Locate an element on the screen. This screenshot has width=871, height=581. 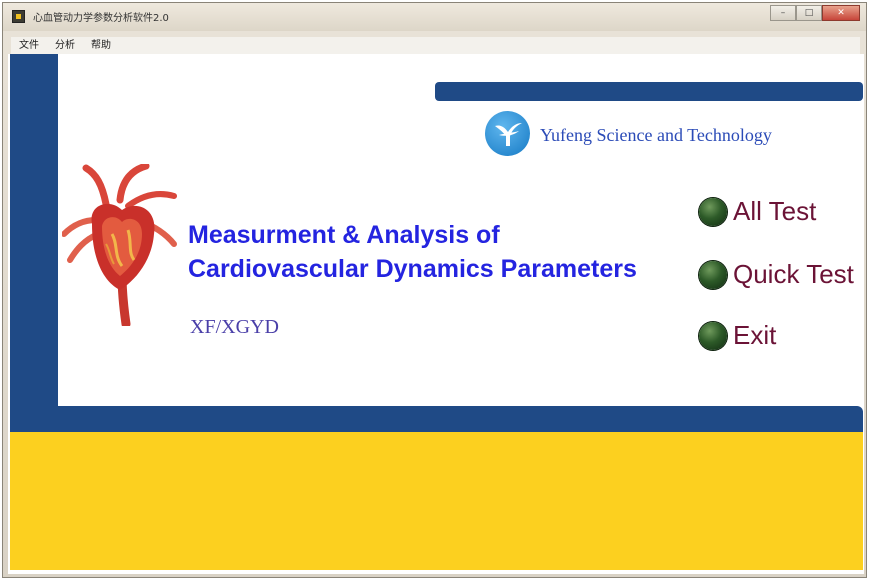
minimize-button: – is located at coordinates (783, 13).